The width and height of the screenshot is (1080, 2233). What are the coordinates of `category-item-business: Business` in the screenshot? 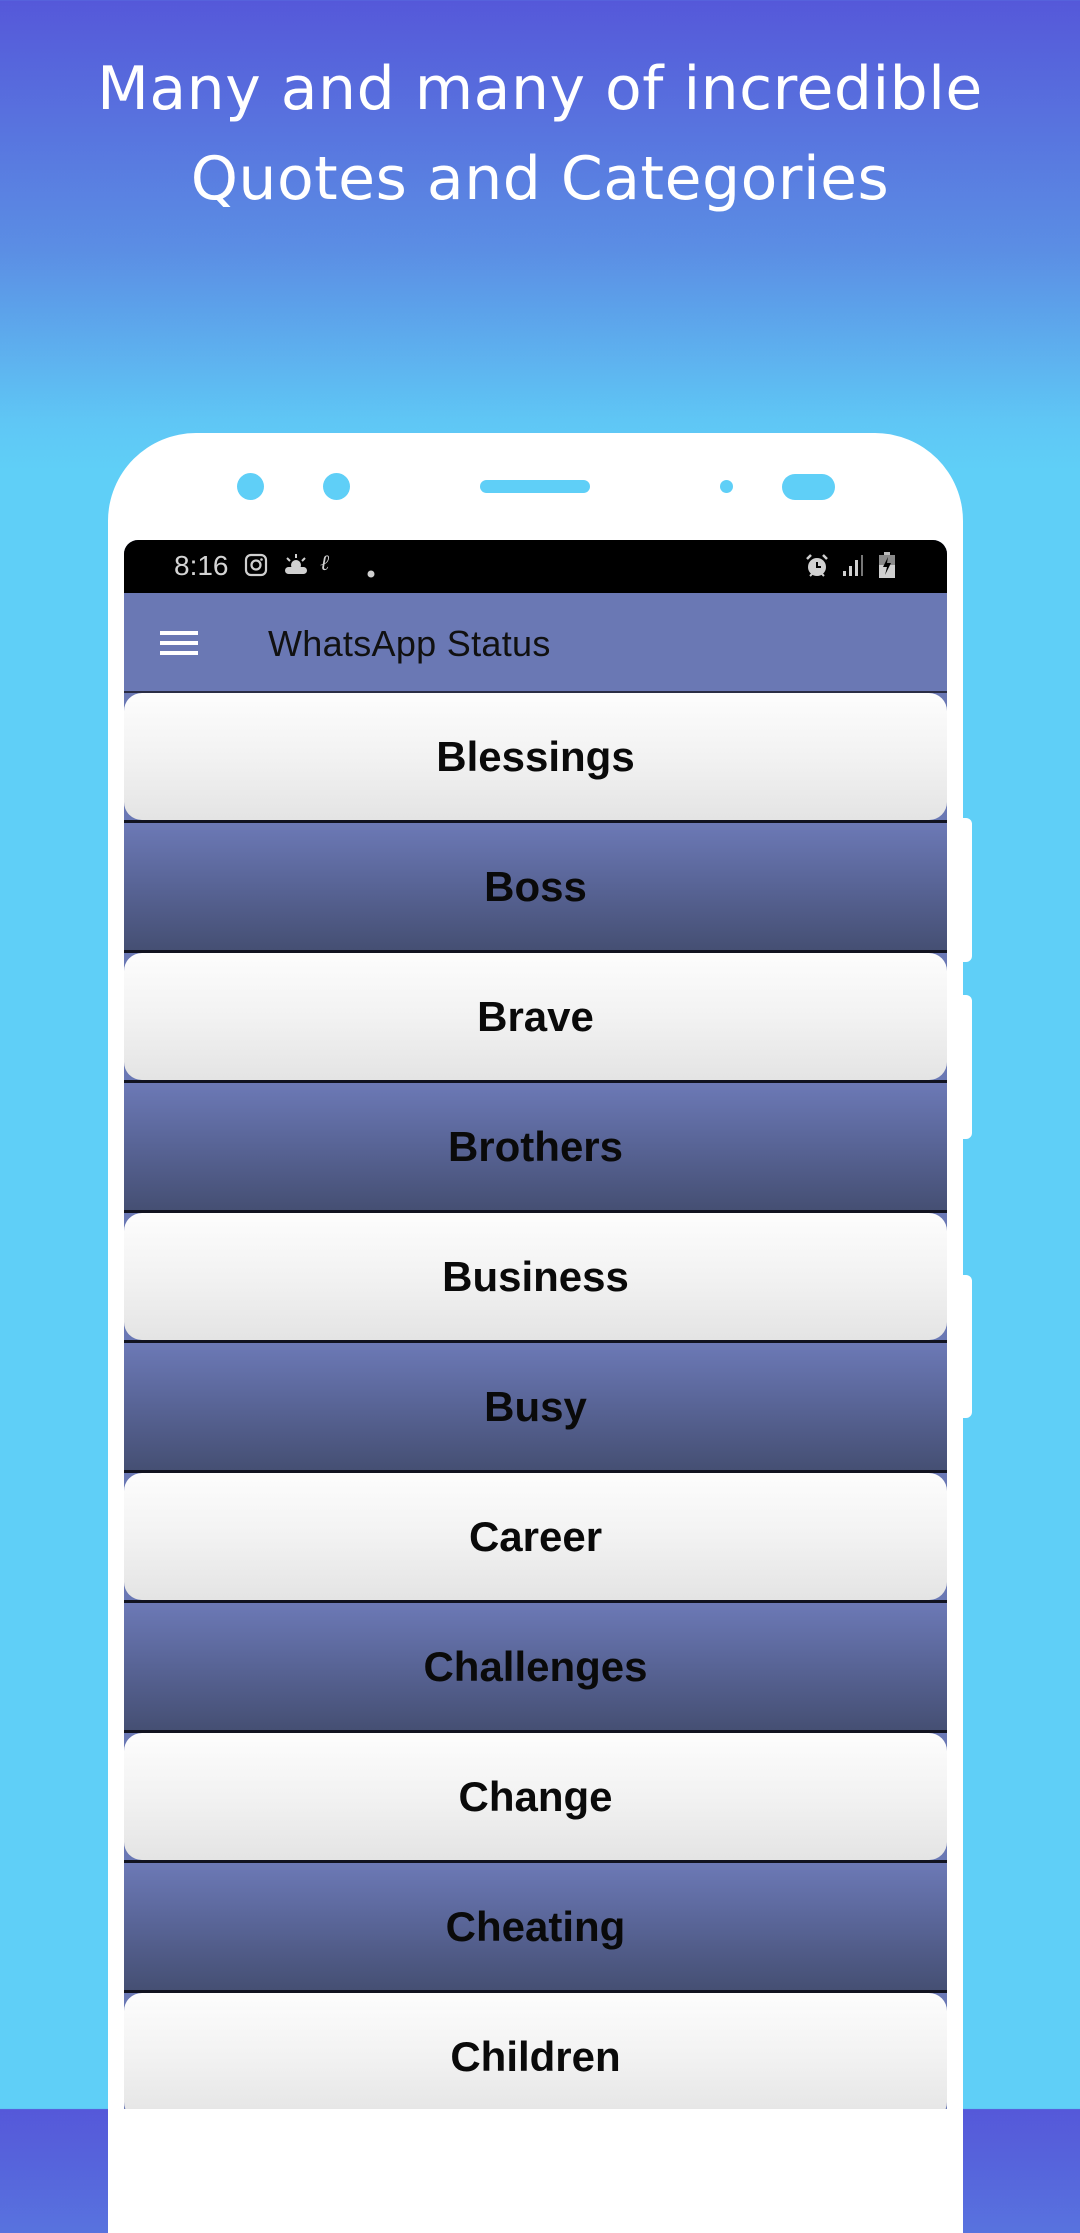 It's located at (535, 1278).